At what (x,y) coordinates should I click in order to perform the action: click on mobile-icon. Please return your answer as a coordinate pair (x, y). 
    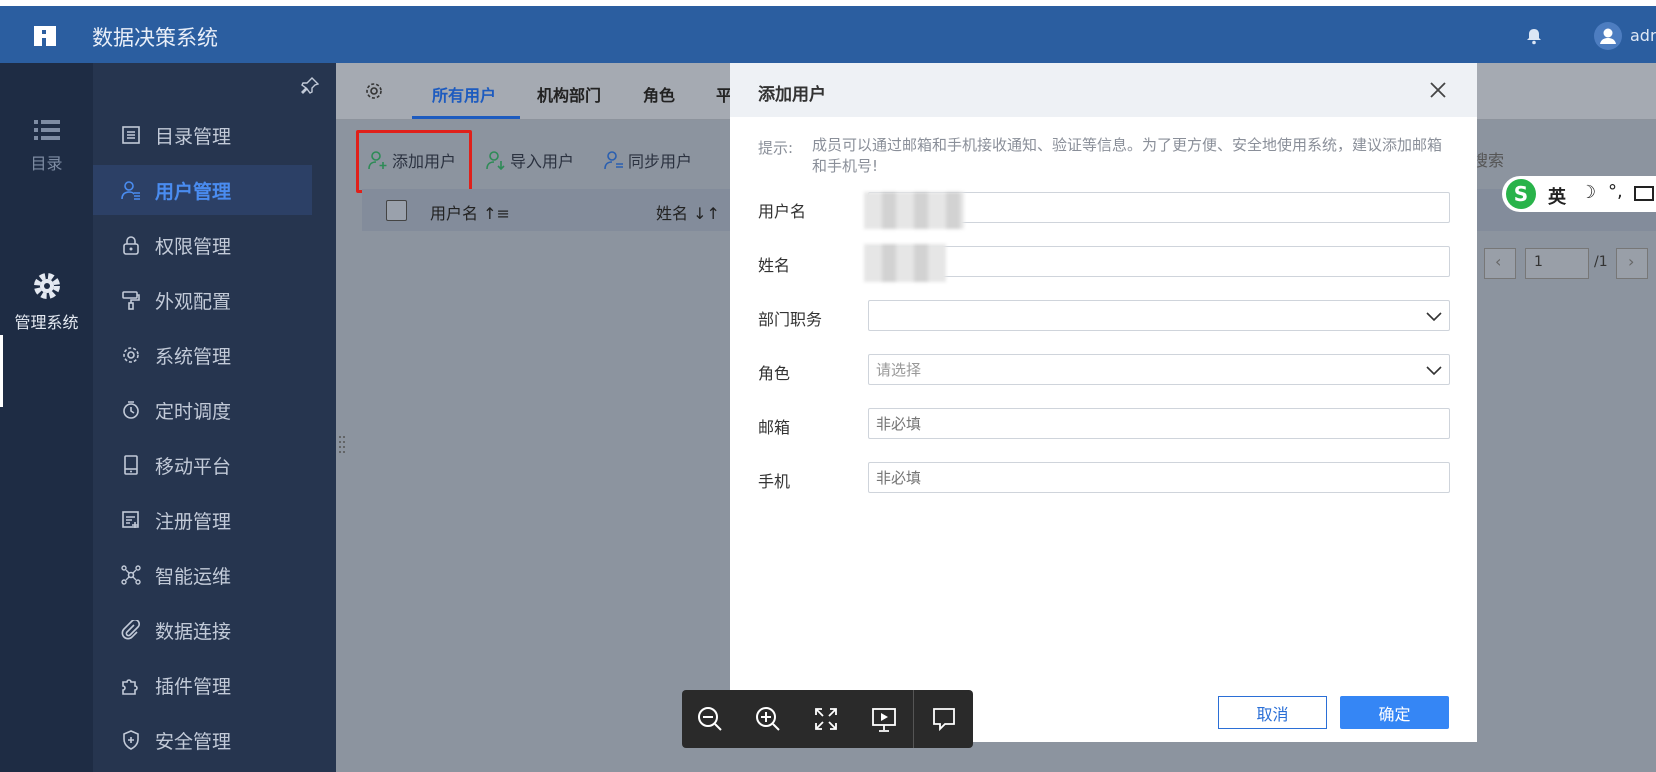
    Looking at the image, I should click on (131, 465).